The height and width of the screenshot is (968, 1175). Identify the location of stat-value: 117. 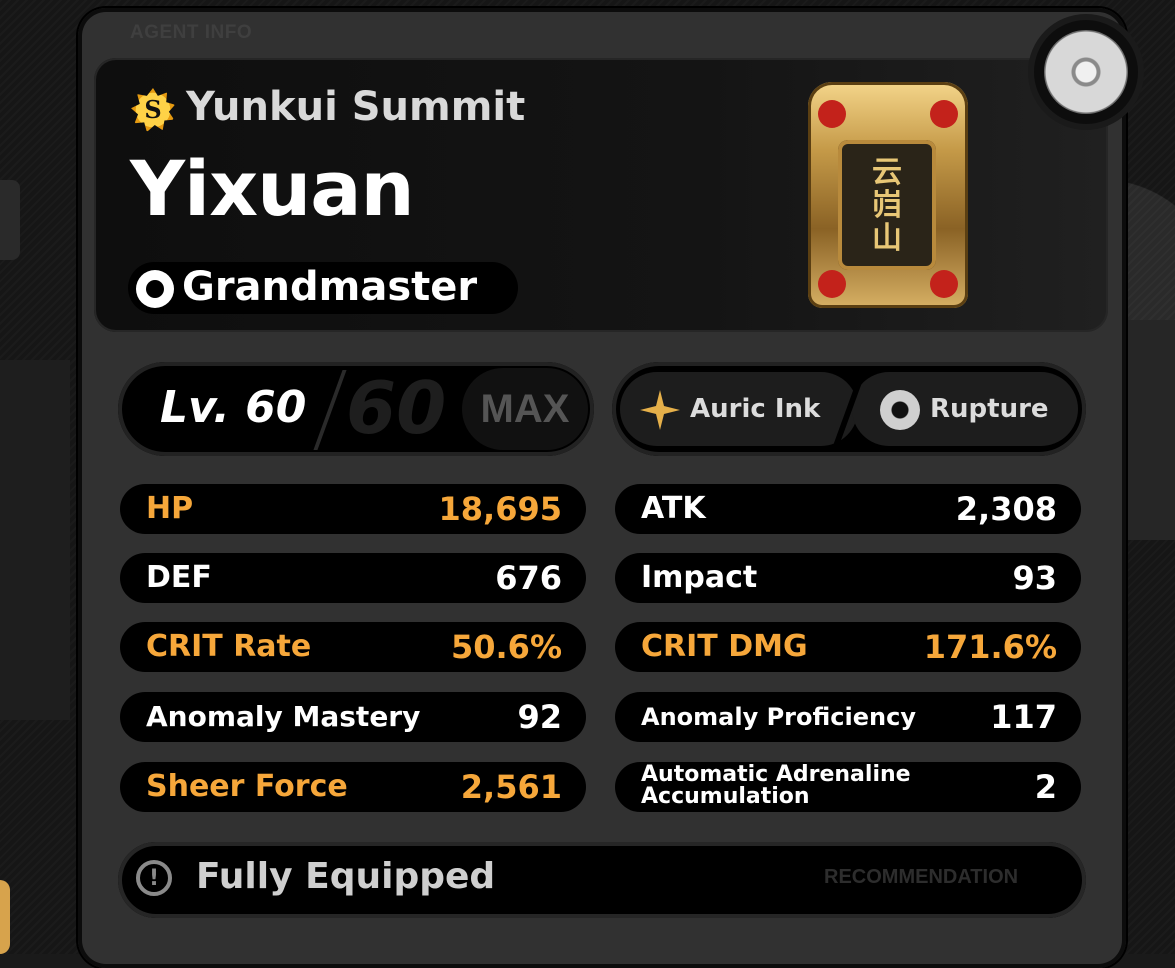
(1023, 717).